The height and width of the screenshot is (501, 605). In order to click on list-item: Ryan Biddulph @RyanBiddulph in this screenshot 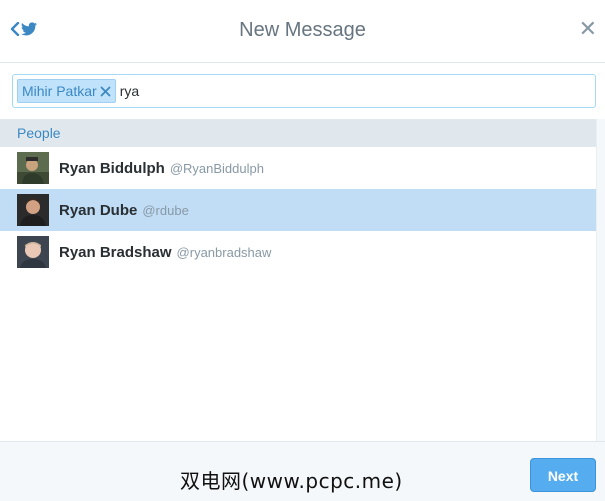, I will do `click(298, 168)`.